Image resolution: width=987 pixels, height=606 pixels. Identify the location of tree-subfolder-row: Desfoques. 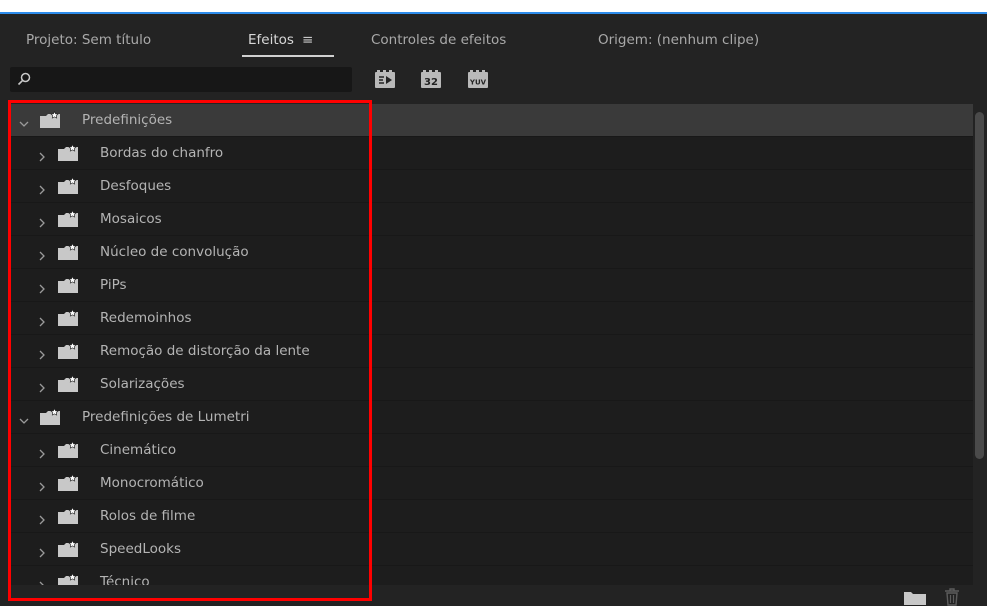
(491, 186).